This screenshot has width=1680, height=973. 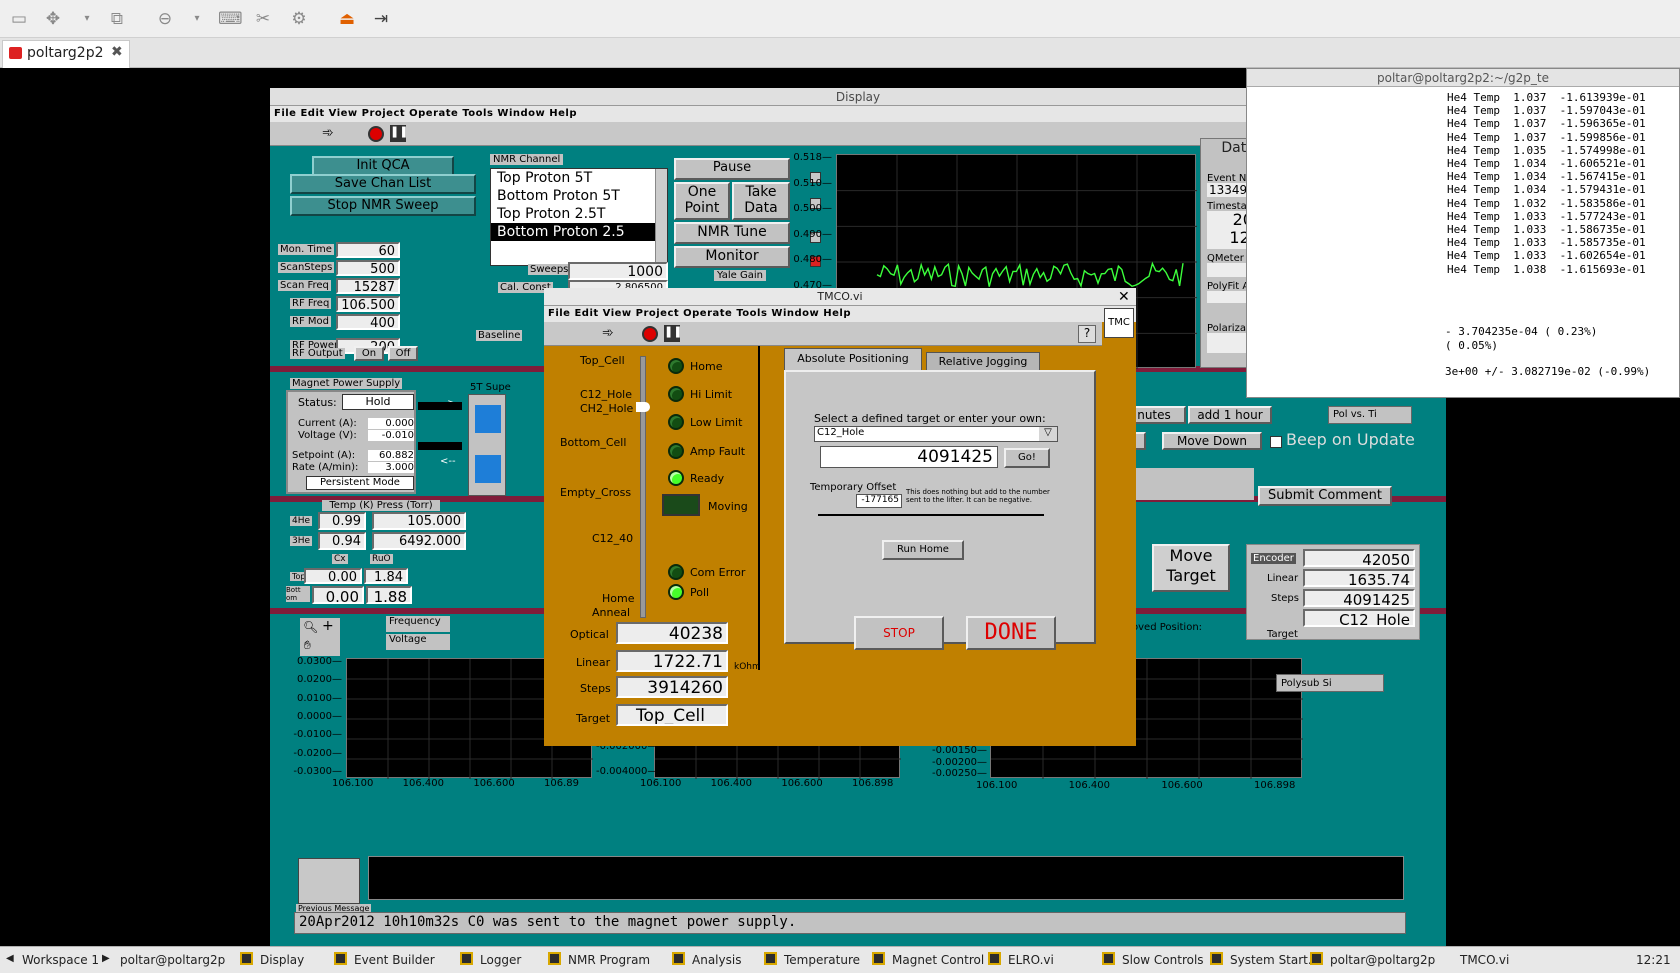 I want to click on list-item: Top Proton 5T, so click(x=579, y=178).